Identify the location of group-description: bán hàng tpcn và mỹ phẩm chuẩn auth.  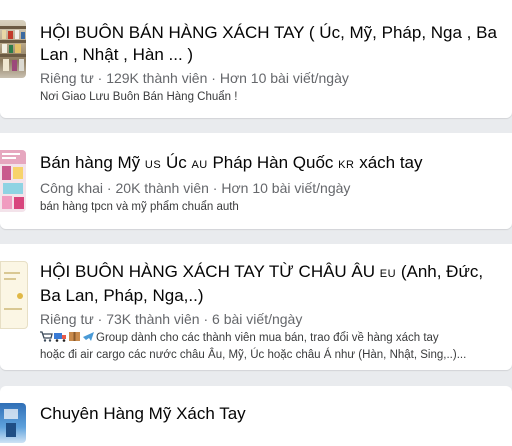
(139, 207).